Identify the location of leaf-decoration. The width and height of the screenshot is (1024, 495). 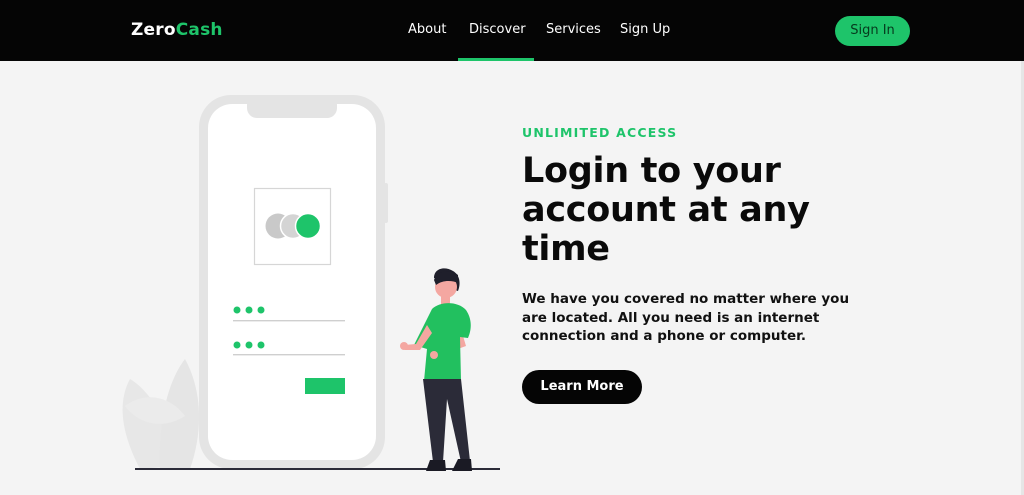
(161, 414).